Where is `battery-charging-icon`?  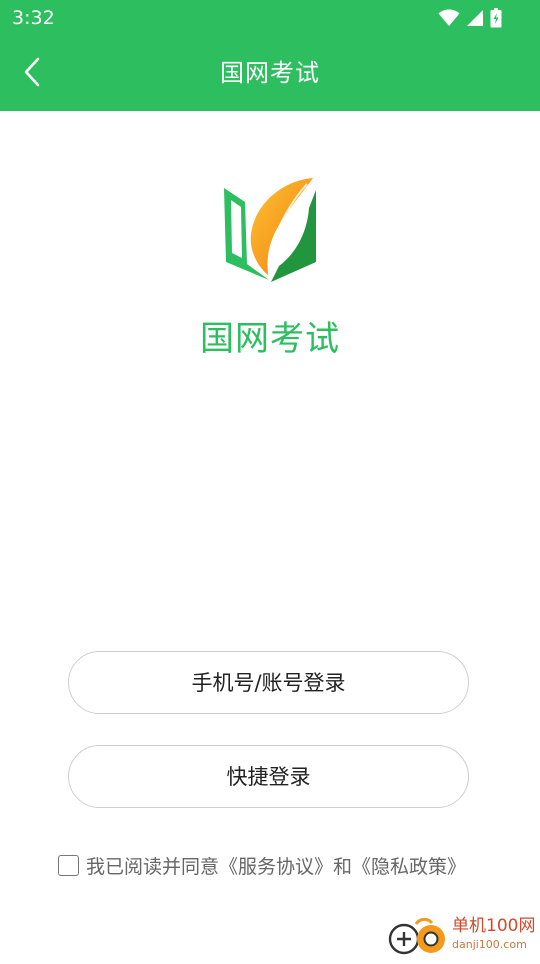
battery-charging-icon is located at coordinates (496, 18).